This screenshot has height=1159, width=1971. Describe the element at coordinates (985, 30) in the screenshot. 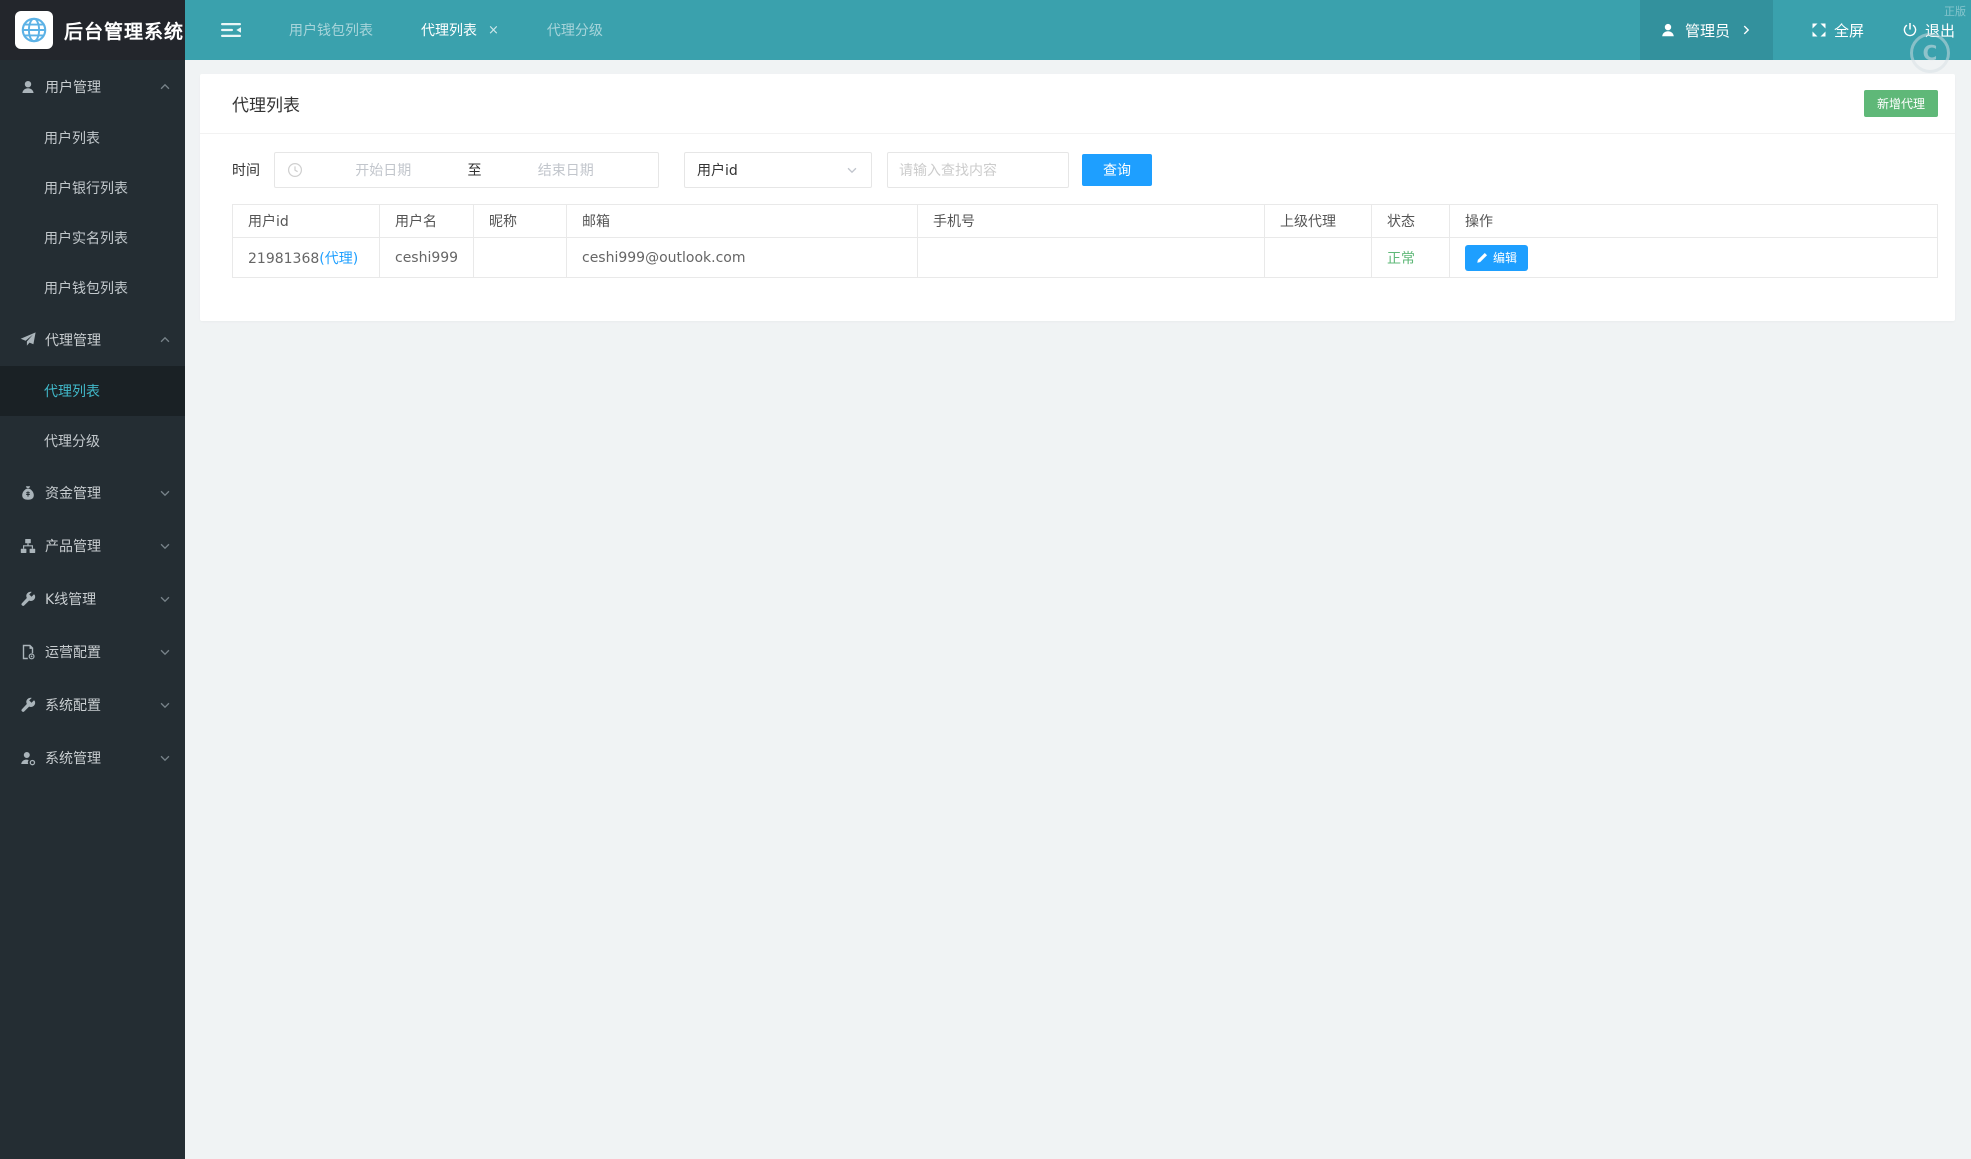

I see `top-header: 后台管理系统 用户钱包列表 代理列表 × 代理分级 管理员 全屏 退出` at that location.